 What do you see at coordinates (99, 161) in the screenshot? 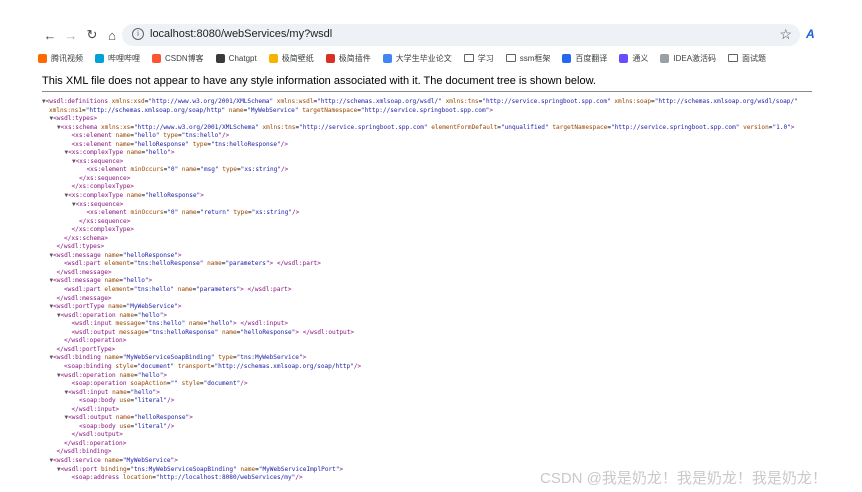
I see `xml-line-text: <xs:sequence>` at bounding box center [99, 161].